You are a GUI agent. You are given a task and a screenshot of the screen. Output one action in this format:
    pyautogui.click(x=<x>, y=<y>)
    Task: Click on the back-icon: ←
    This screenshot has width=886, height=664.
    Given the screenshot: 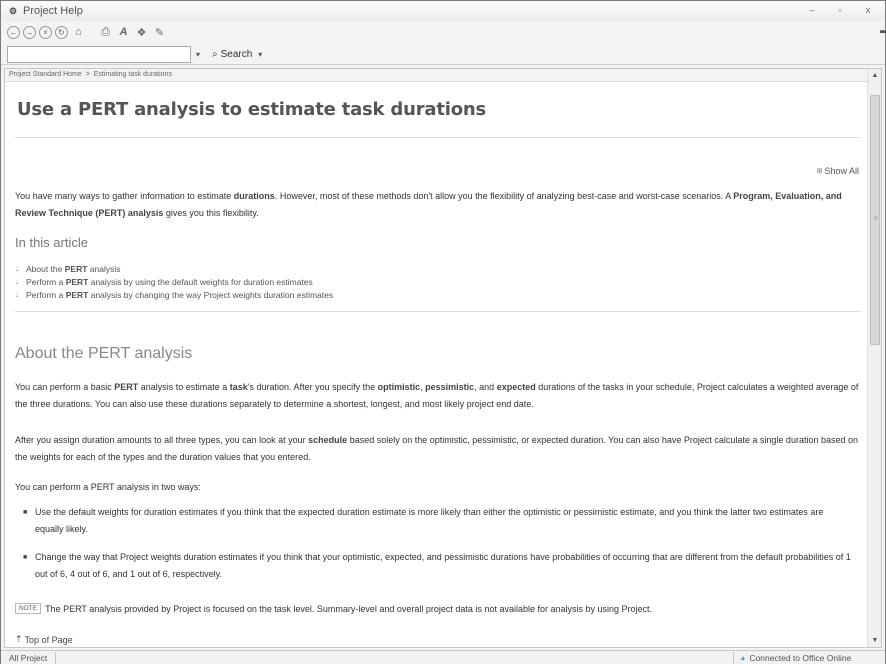 What is the action you would take?
    pyautogui.click(x=13, y=32)
    